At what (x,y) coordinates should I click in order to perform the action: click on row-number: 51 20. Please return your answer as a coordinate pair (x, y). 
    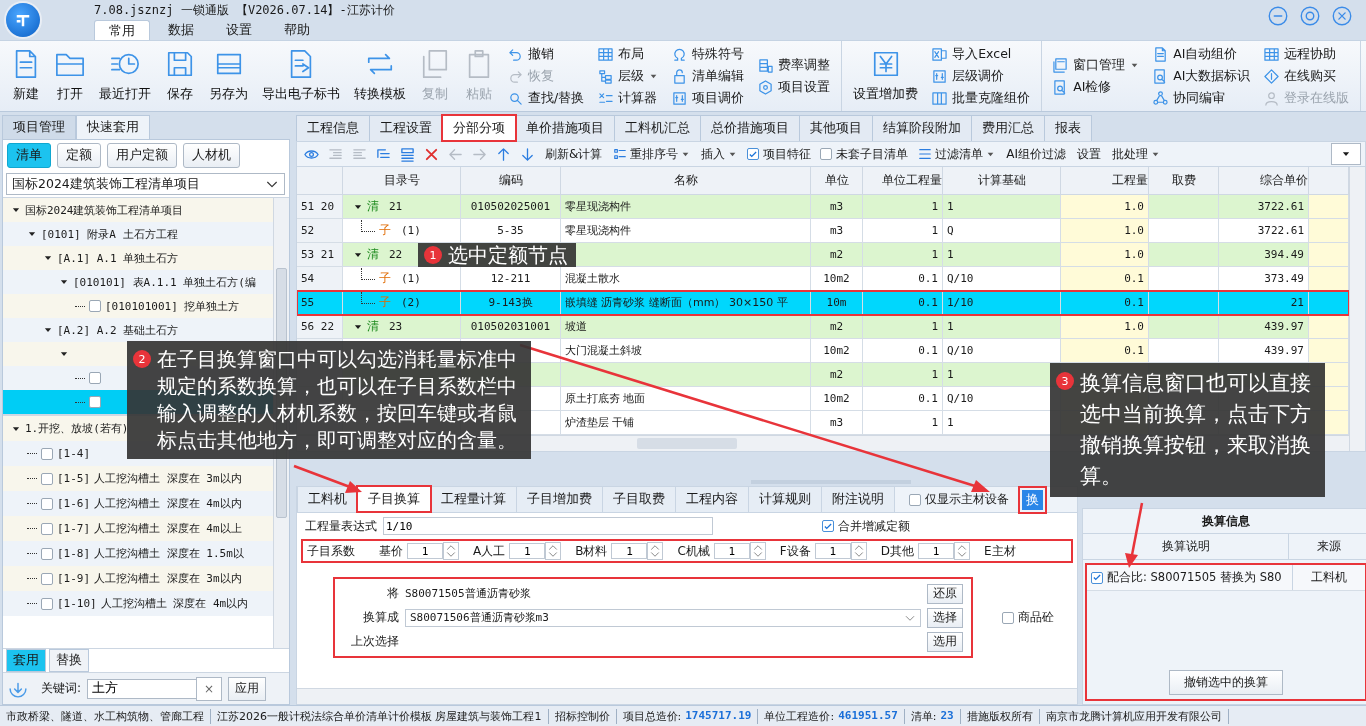
    Looking at the image, I should click on (320, 207).